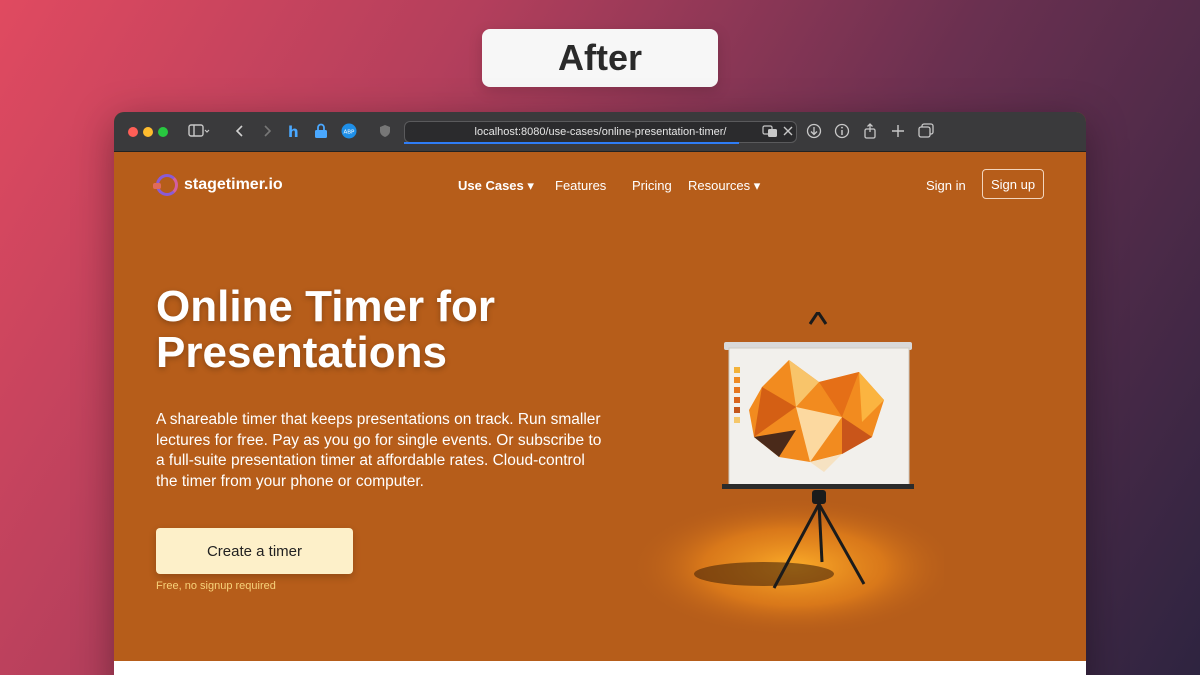 The width and height of the screenshot is (1200, 675). What do you see at coordinates (165, 185) in the screenshot?
I see `logo-icon` at bounding box center [165, 185].